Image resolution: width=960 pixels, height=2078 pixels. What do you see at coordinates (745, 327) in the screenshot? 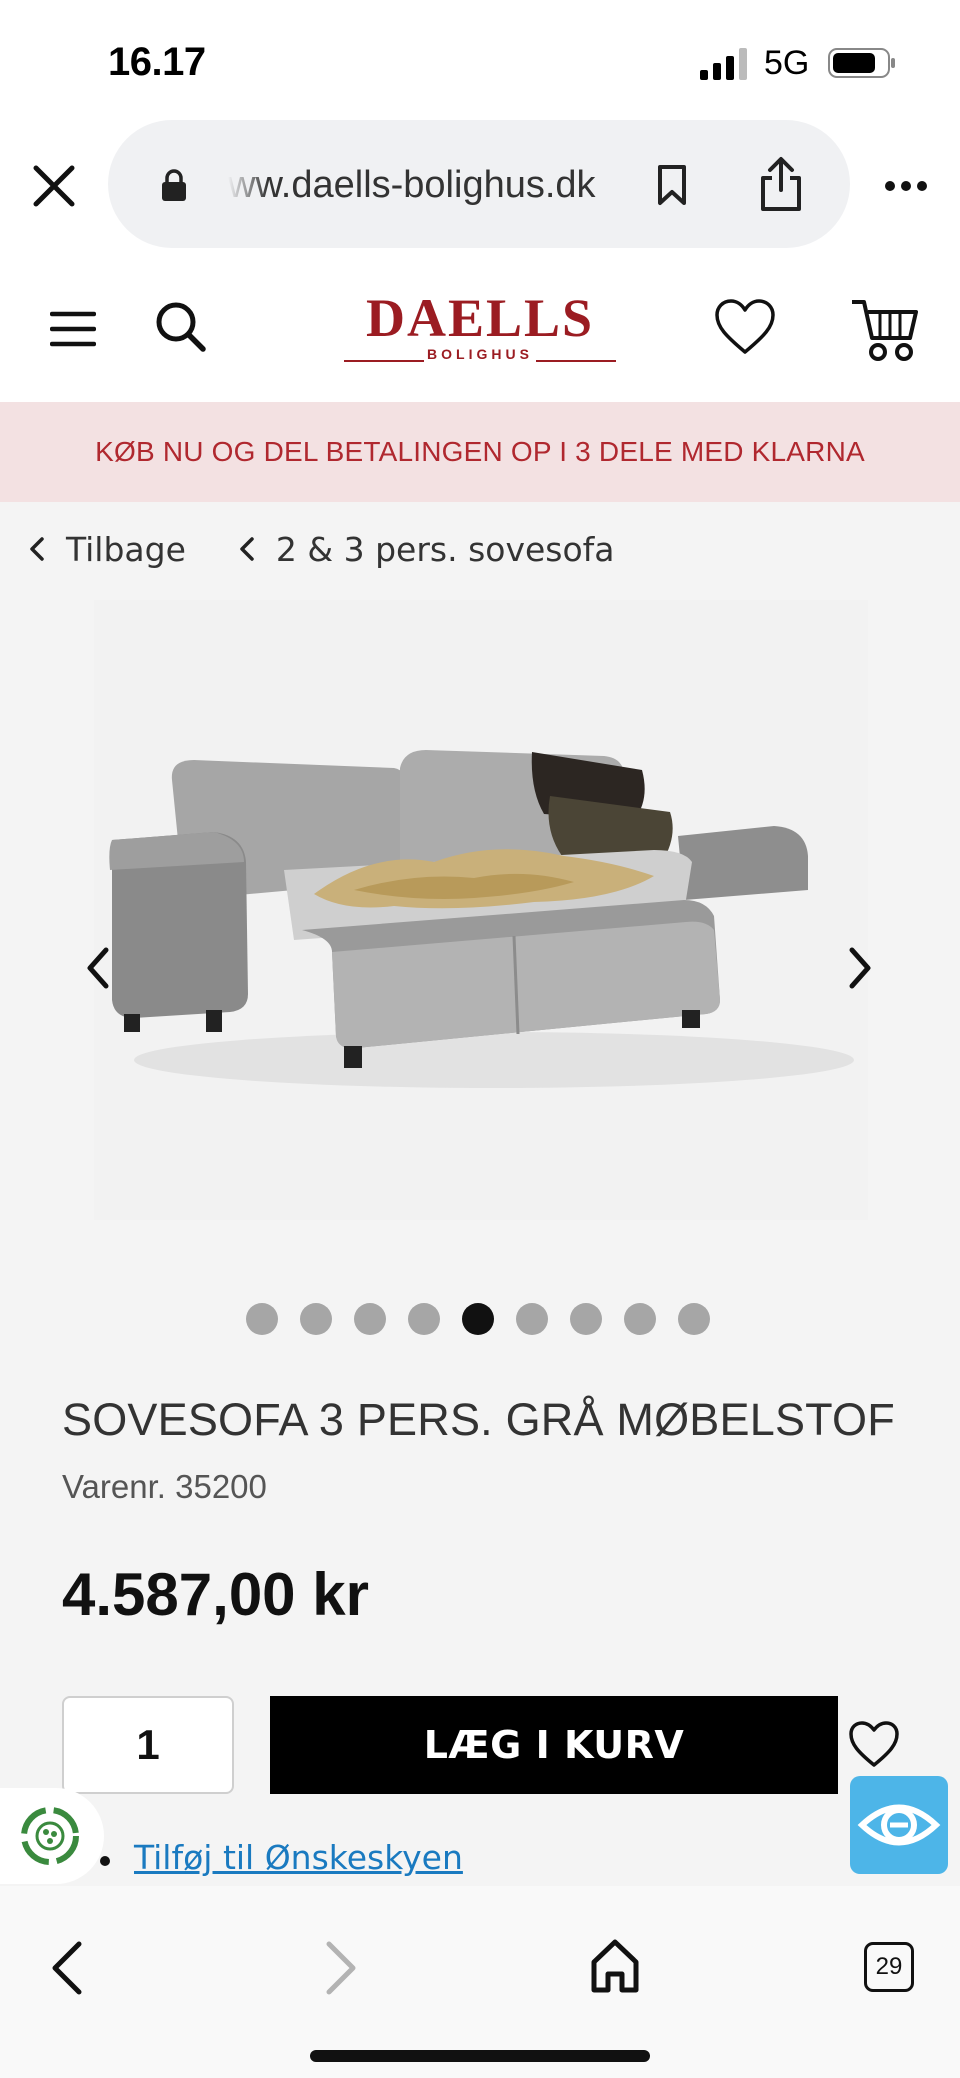
I see `heart-icon` at bounding box center [745, 327].